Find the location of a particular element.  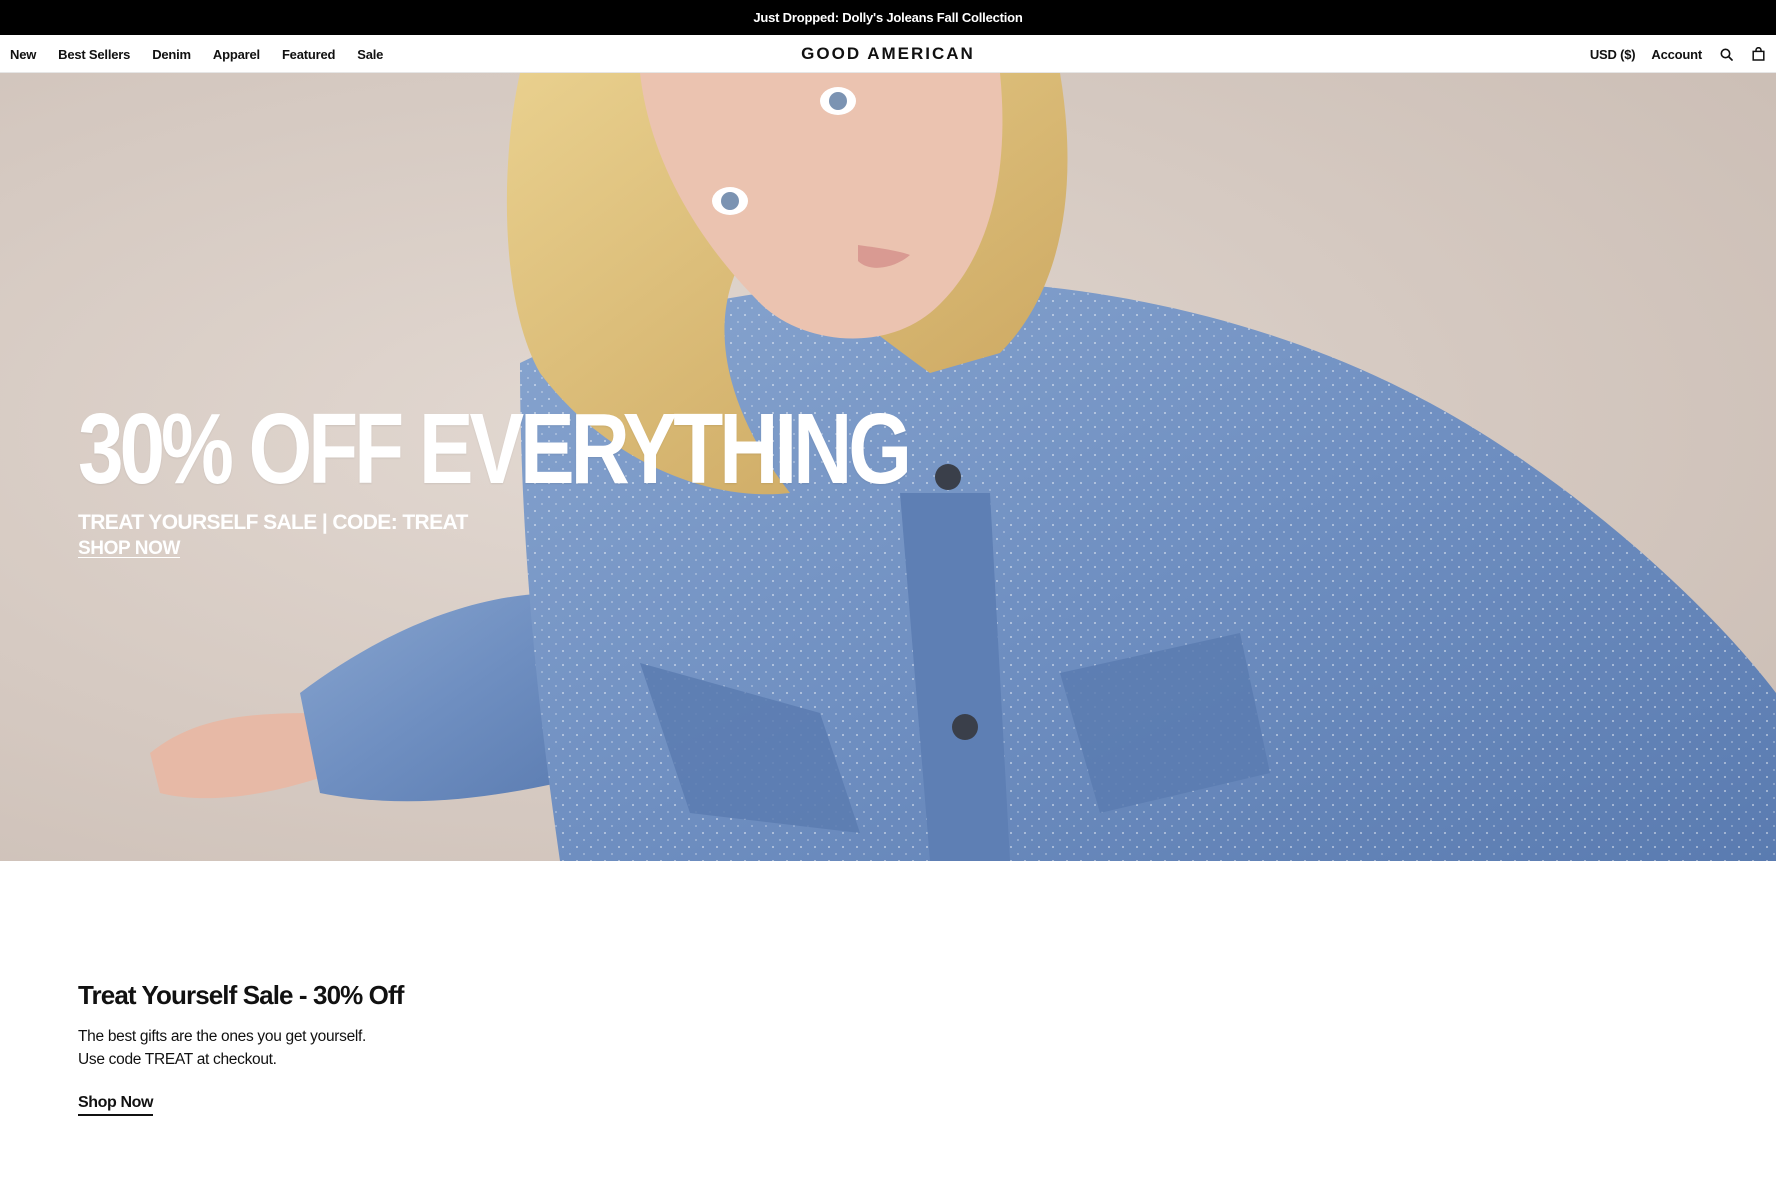

hero-subheadline: TREAT YOURSELF SALE | CODE: TREAT is located at coordinates (273, 522).